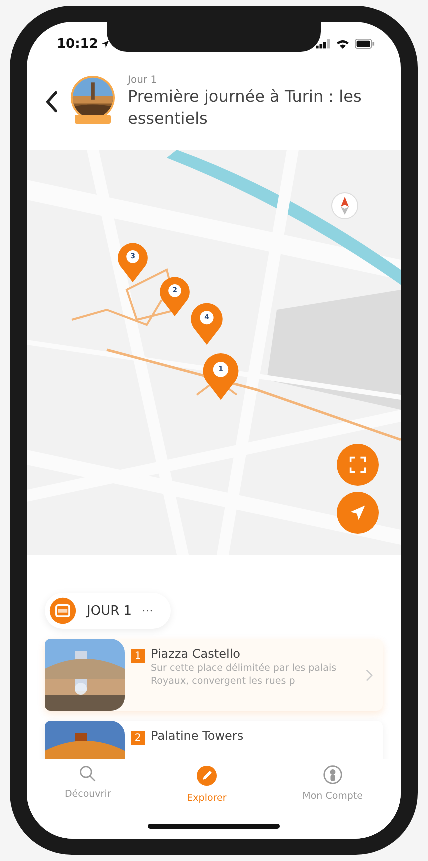  Describe the element at coordinates (198, 736) in the screenshot. I see `stop-title: Palatine Towers` at that location.